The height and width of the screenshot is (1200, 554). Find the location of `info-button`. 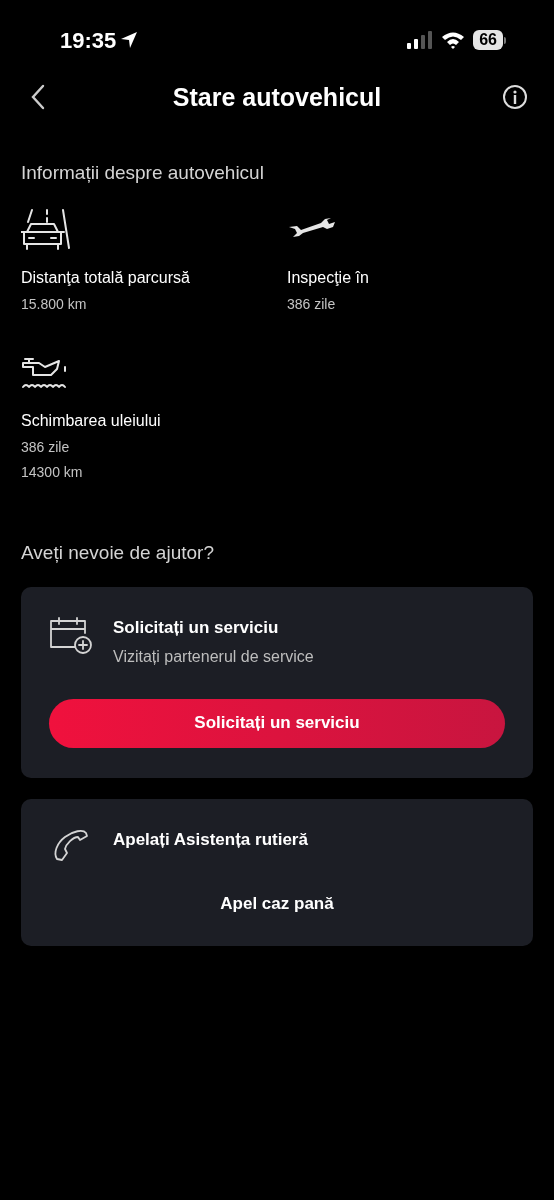

info-button is located at coordinates (515, 97).